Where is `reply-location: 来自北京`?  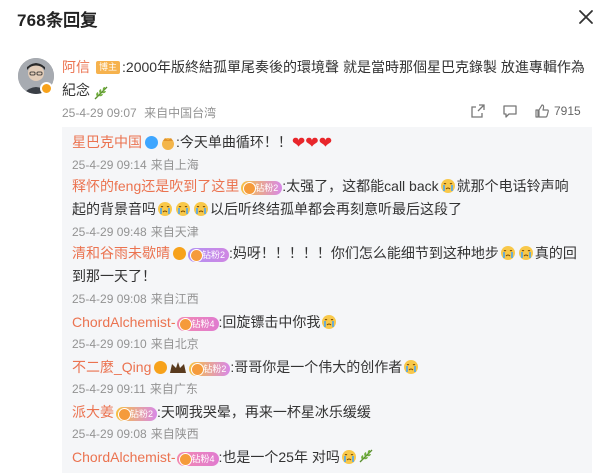
reply-location: 来自北京 is located at coordinates (174, 344).